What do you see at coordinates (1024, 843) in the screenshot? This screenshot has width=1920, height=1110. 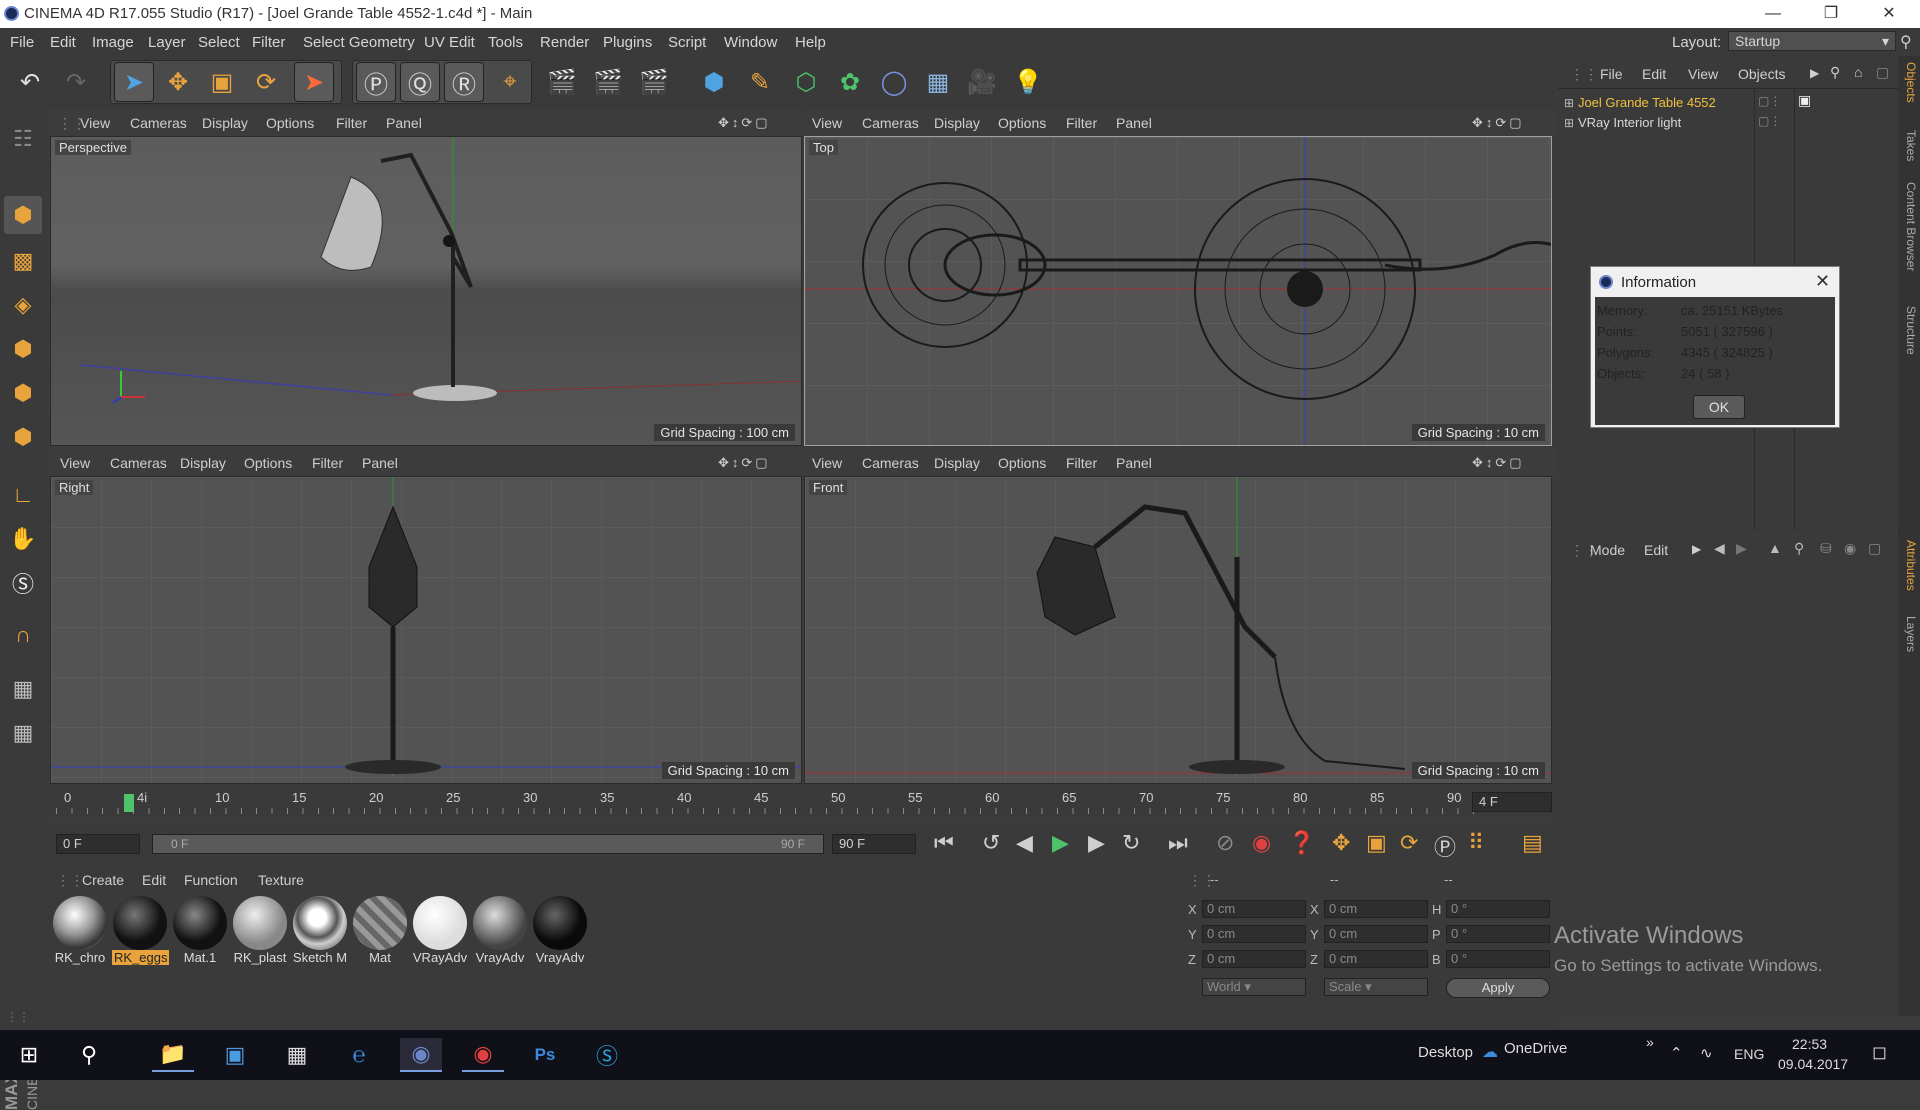 I see `previous-frame-icon: ◀` at bounding box center [1024, 843].